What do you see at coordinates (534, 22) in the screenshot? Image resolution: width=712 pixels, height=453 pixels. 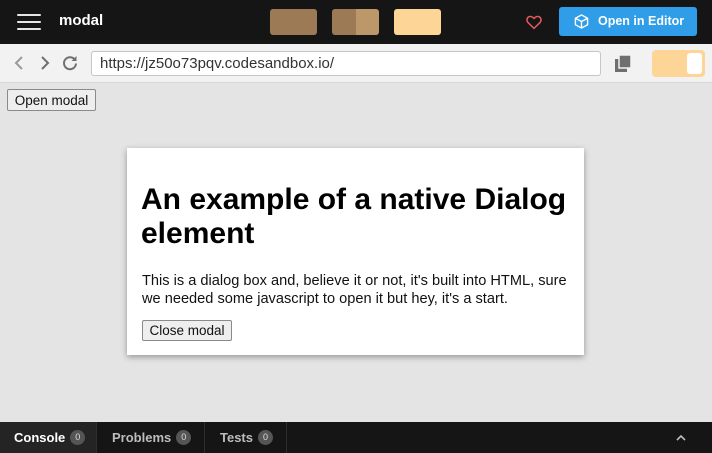 I see `heart-icon` at bounding box center [534, 22].